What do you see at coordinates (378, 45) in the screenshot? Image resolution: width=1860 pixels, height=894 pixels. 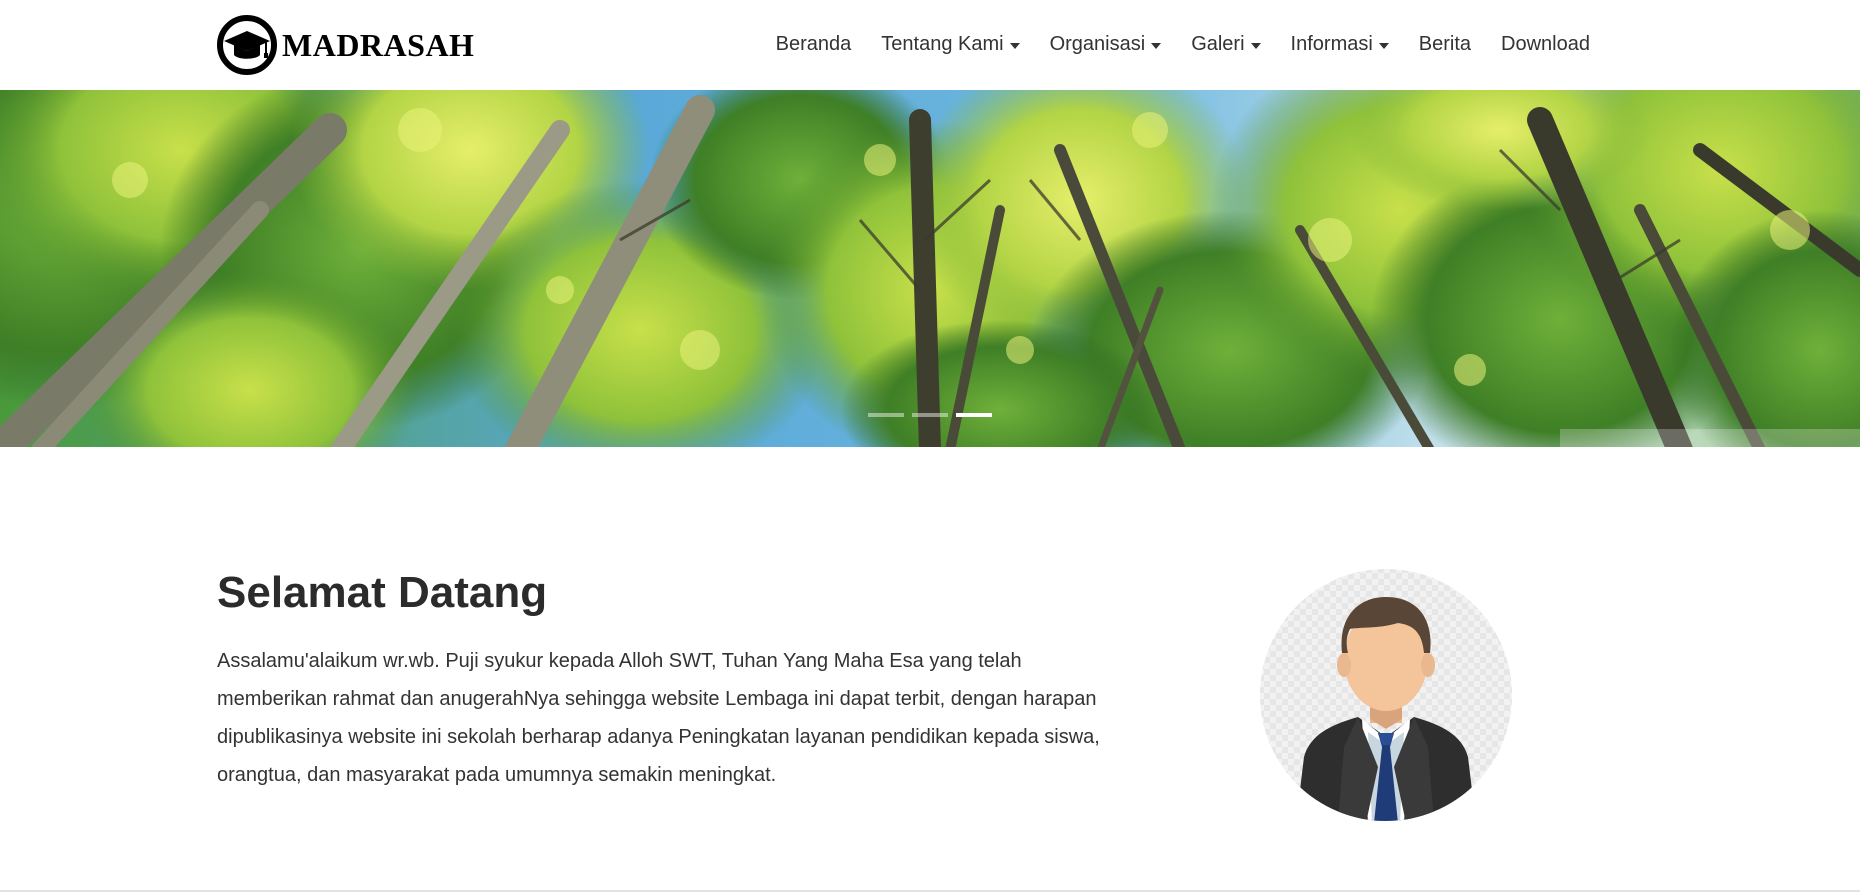 I see `brand-name: MADRASAH` at bounding box center [378, 45].